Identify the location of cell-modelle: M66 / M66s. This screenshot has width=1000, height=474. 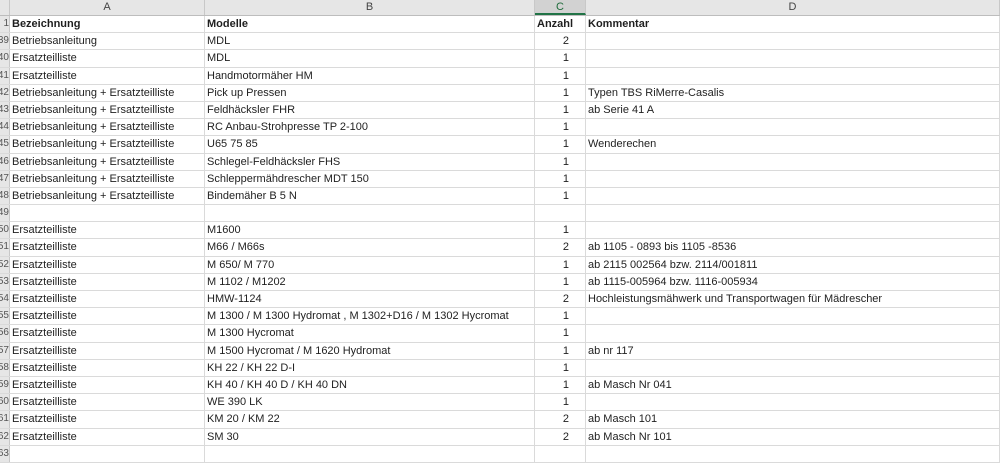
(370, 247).